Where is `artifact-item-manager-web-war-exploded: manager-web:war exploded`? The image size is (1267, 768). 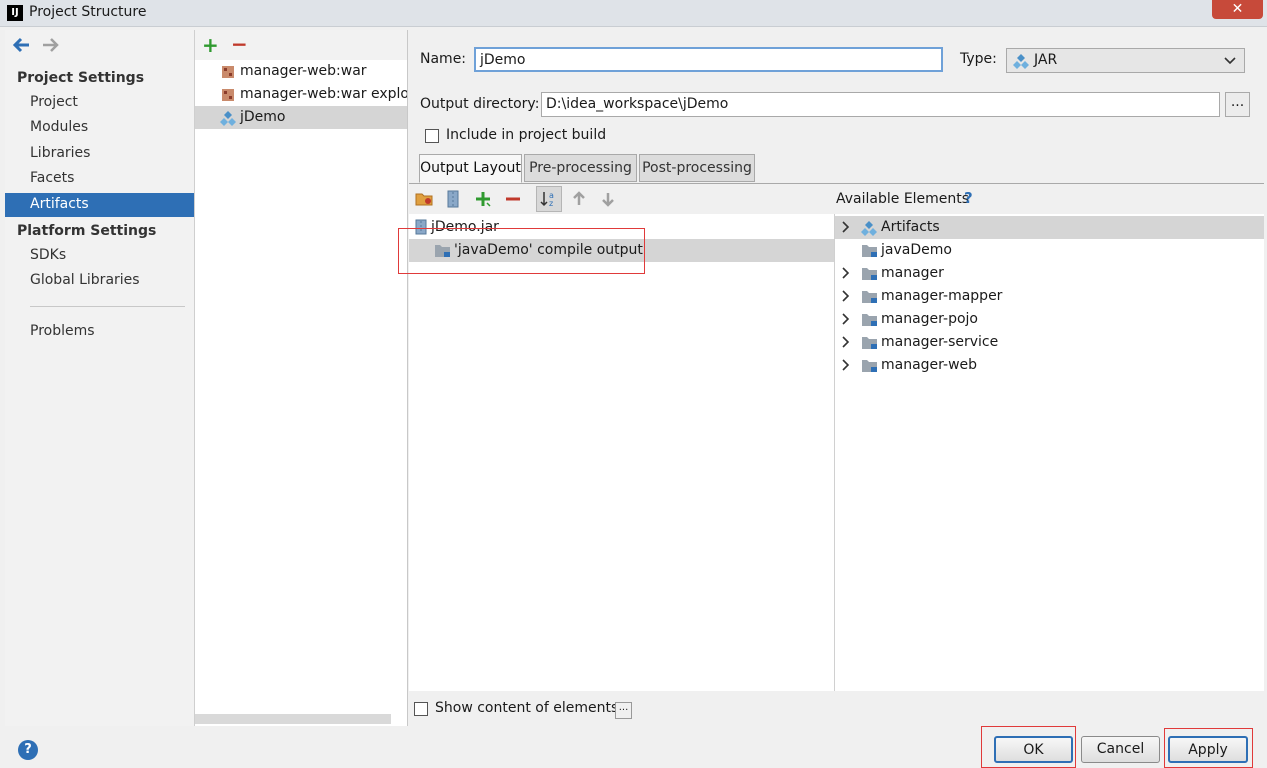 artifact-item-manager-web-war-exploded: manager-web:war exploded is located at coordinates (301, 94).